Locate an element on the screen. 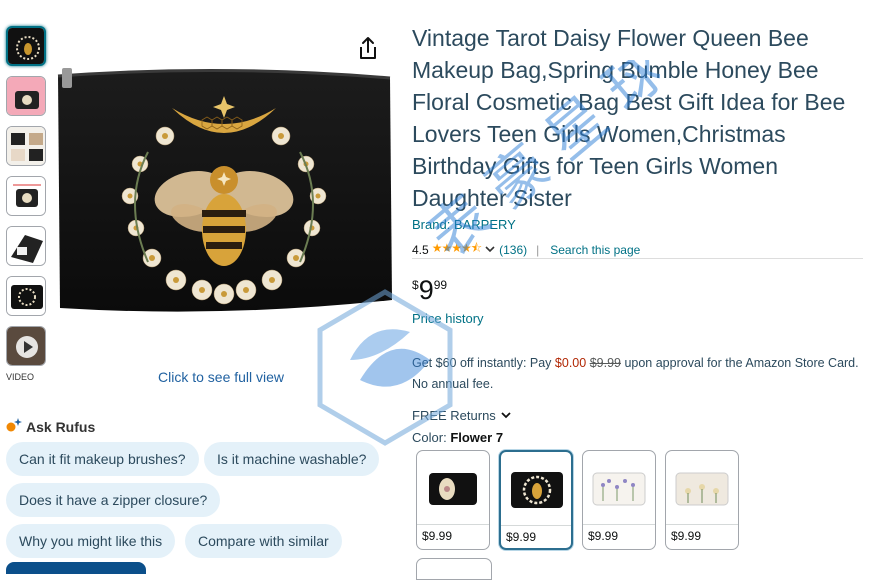 The height and width of the screenshot is (580, 884). divider is located at coordinates (637, 258).